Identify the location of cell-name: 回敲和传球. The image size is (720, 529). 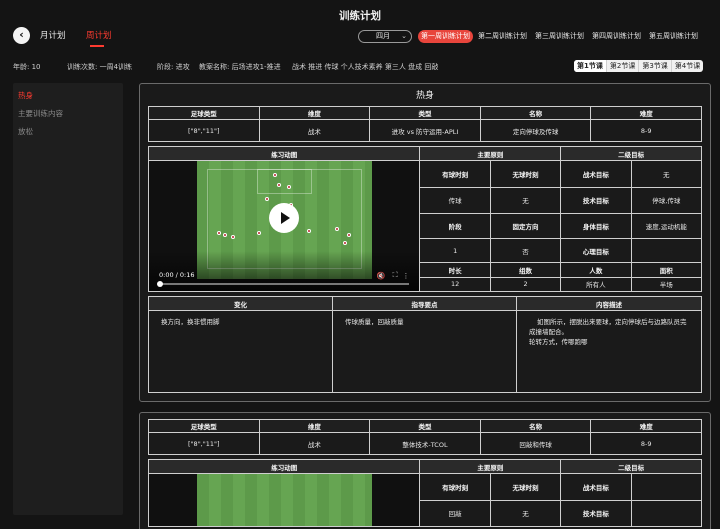
(535, 443).